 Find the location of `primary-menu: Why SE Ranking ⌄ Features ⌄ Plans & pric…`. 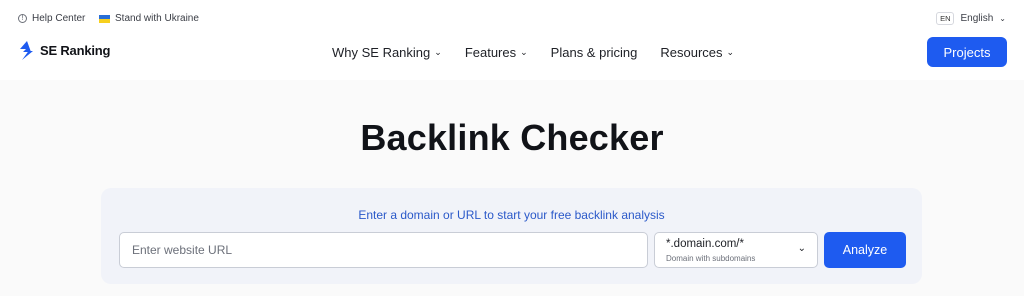

primary-menu: Why SE Ranking ⌄ Features ⌄ Plans & pric… is located at coordinates (533, 52).